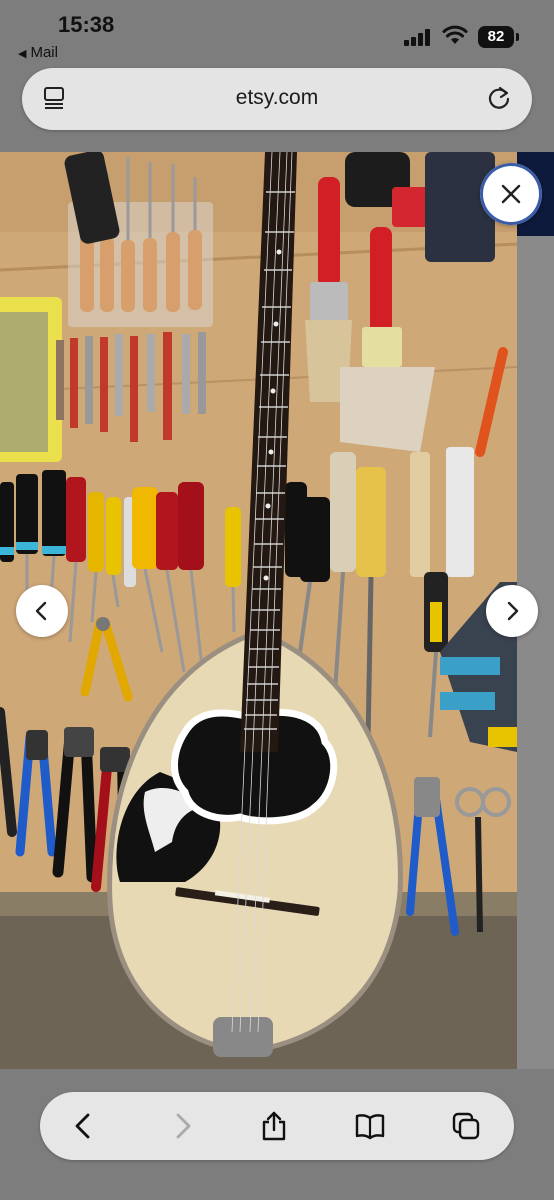  I want to click on battery-cap, so click(517, 37).